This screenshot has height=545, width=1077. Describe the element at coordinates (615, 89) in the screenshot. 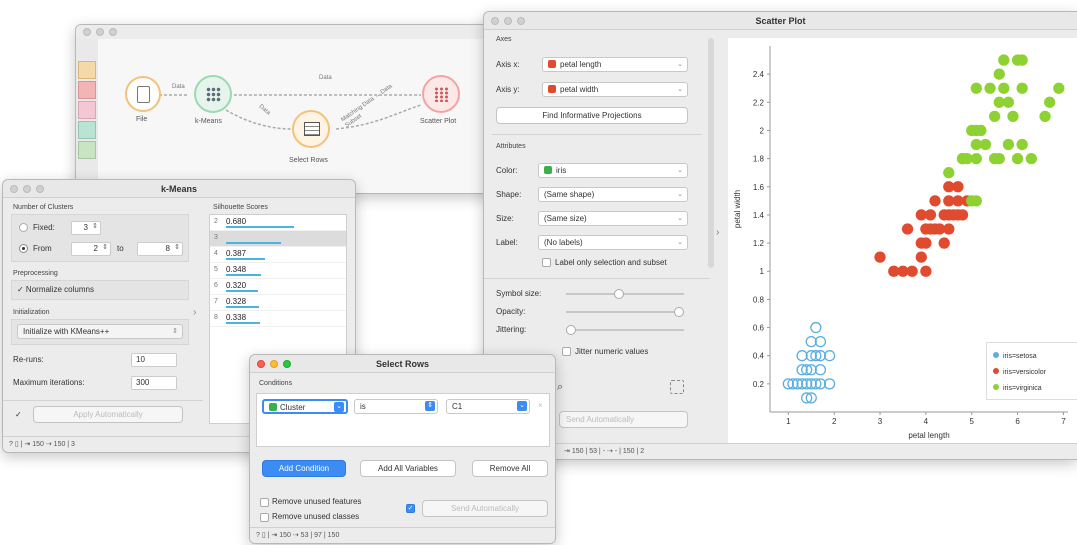

I see `axis-y-select: petal width ⌄` at that location.